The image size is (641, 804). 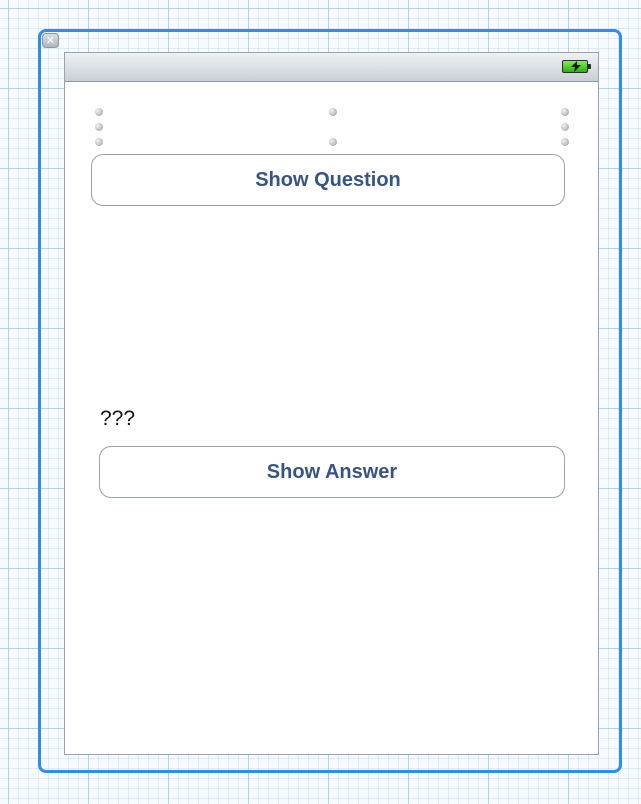 What do you see at coordinates (332, 472) in the screenshot?
I see `show-answer-button: Show Answer` at bounding box center [332, 472].